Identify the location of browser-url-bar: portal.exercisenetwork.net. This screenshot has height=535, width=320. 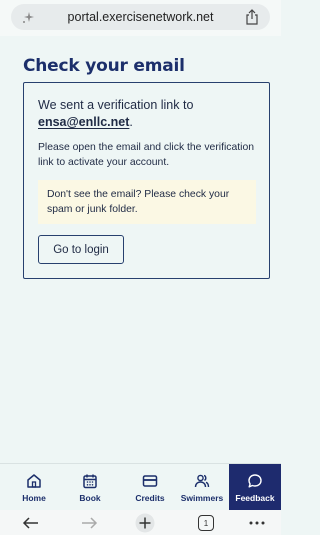
(140, 18).